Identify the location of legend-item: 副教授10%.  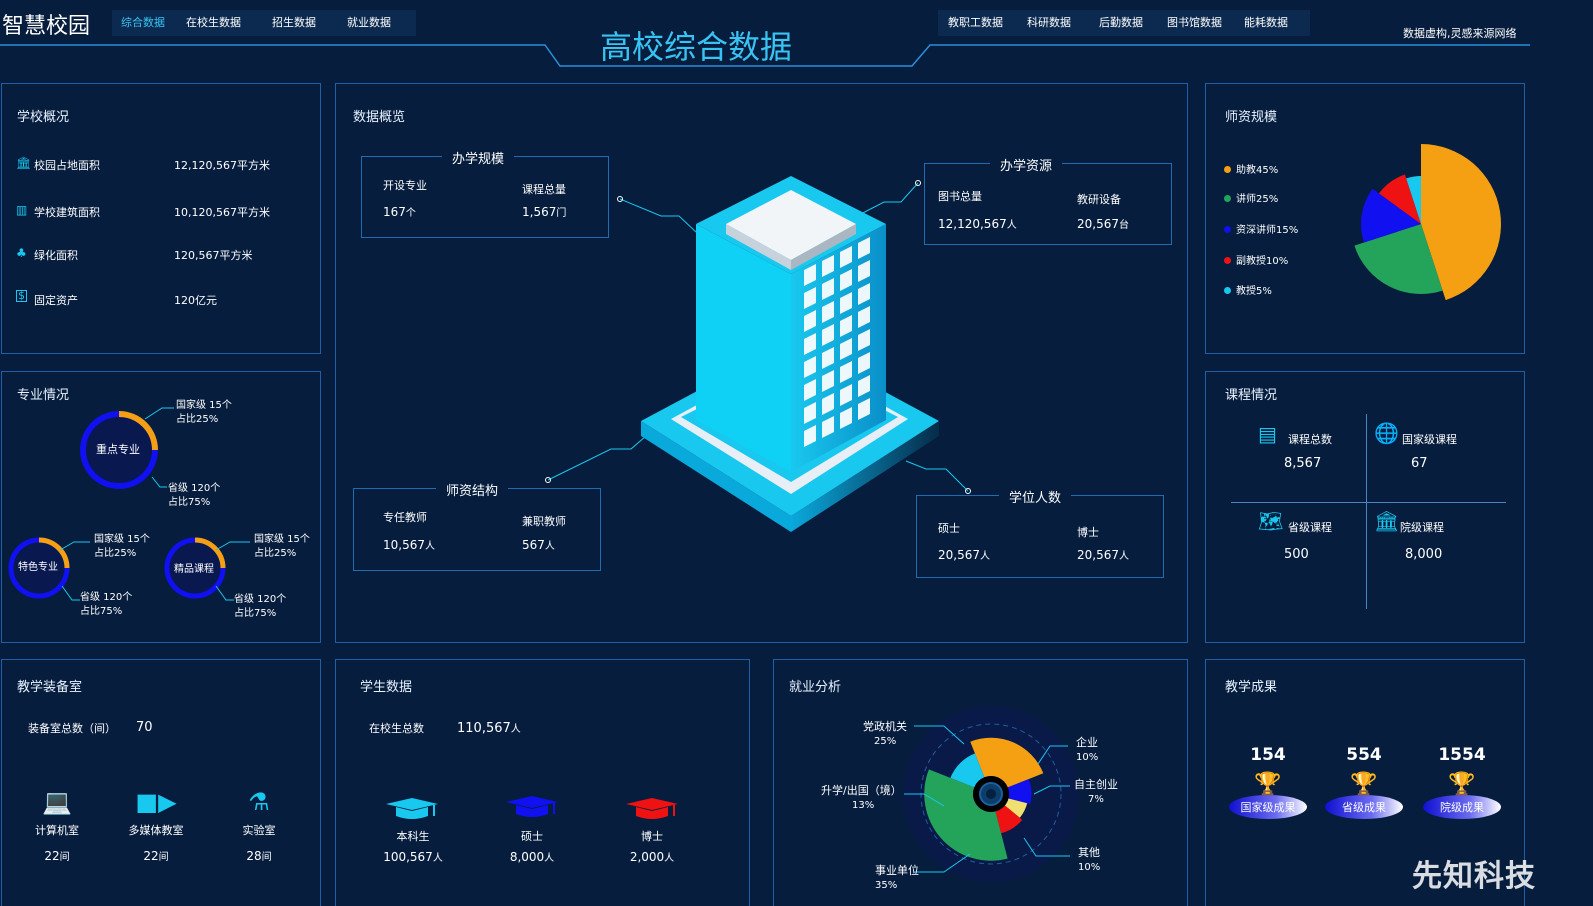
(1256, 260).